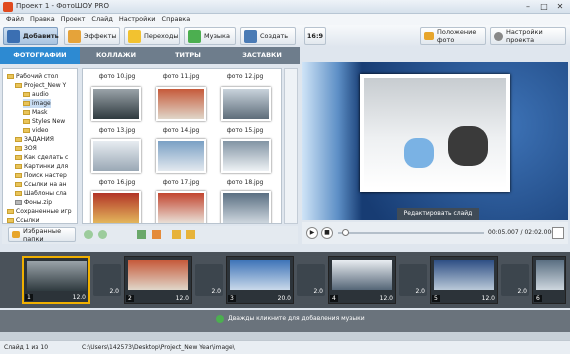 The height and width of the screenshot is (354, 570). I want to click on tab-photos: ФОТОГРАФИИ, so click(40, 55).